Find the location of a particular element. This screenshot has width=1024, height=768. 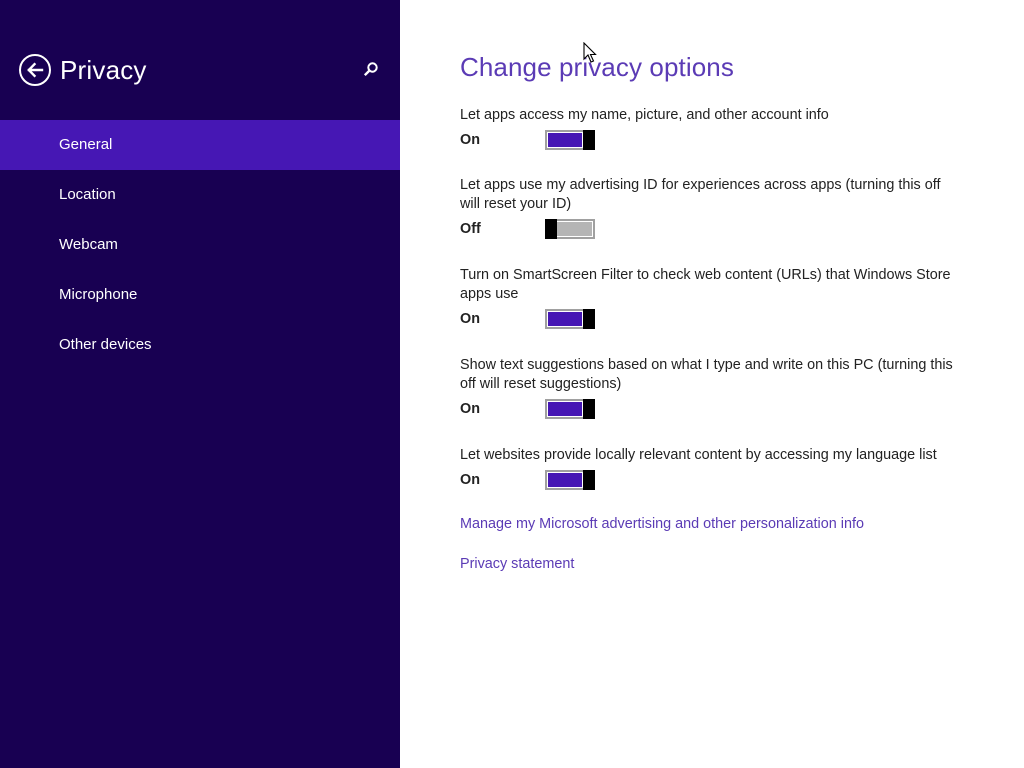

sidebar-title: Privacy is located at coordinates (103, 69).